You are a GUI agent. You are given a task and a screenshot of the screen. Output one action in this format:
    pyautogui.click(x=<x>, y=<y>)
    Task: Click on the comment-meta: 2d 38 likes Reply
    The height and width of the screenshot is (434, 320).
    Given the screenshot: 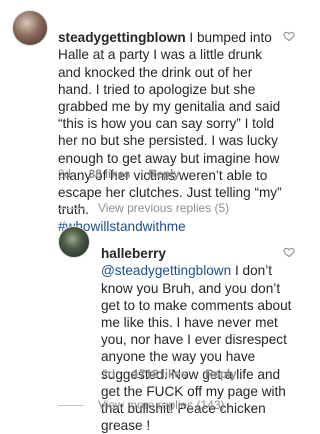 What is the action you would take?
    pyautogui.click(x=119, y=175)
    